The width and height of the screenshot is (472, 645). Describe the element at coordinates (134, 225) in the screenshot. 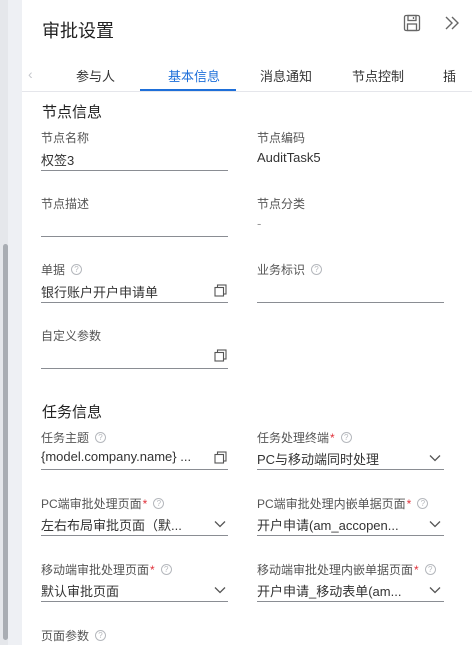

I see `node-desc-input` at that location.